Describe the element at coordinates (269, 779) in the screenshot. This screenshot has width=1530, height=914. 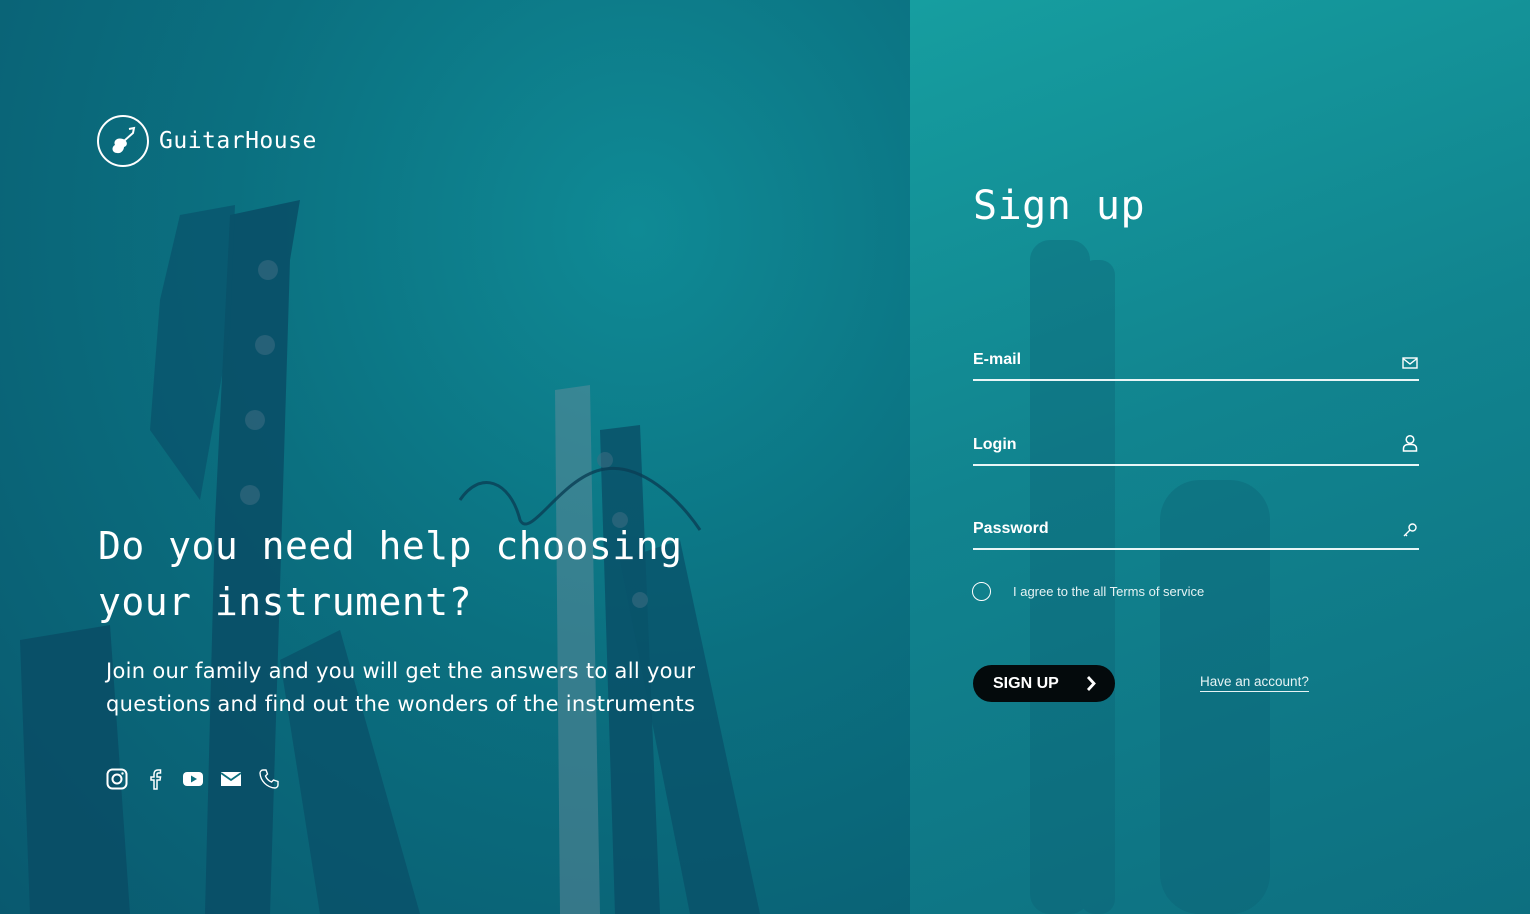
I see `phone-icon` at that location.